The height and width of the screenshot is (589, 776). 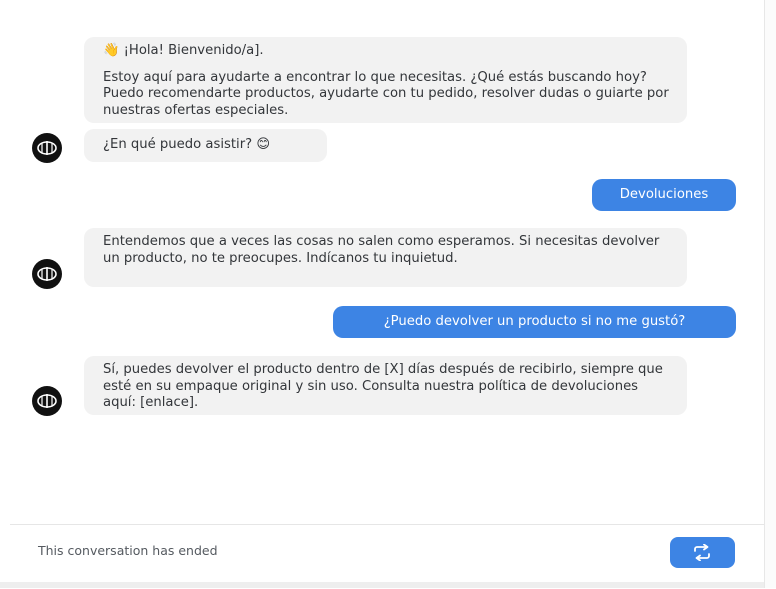 I want to click on bot-message-ask-help: ¿En qué puedo asistir? 😊, so click(x=205, y=145).